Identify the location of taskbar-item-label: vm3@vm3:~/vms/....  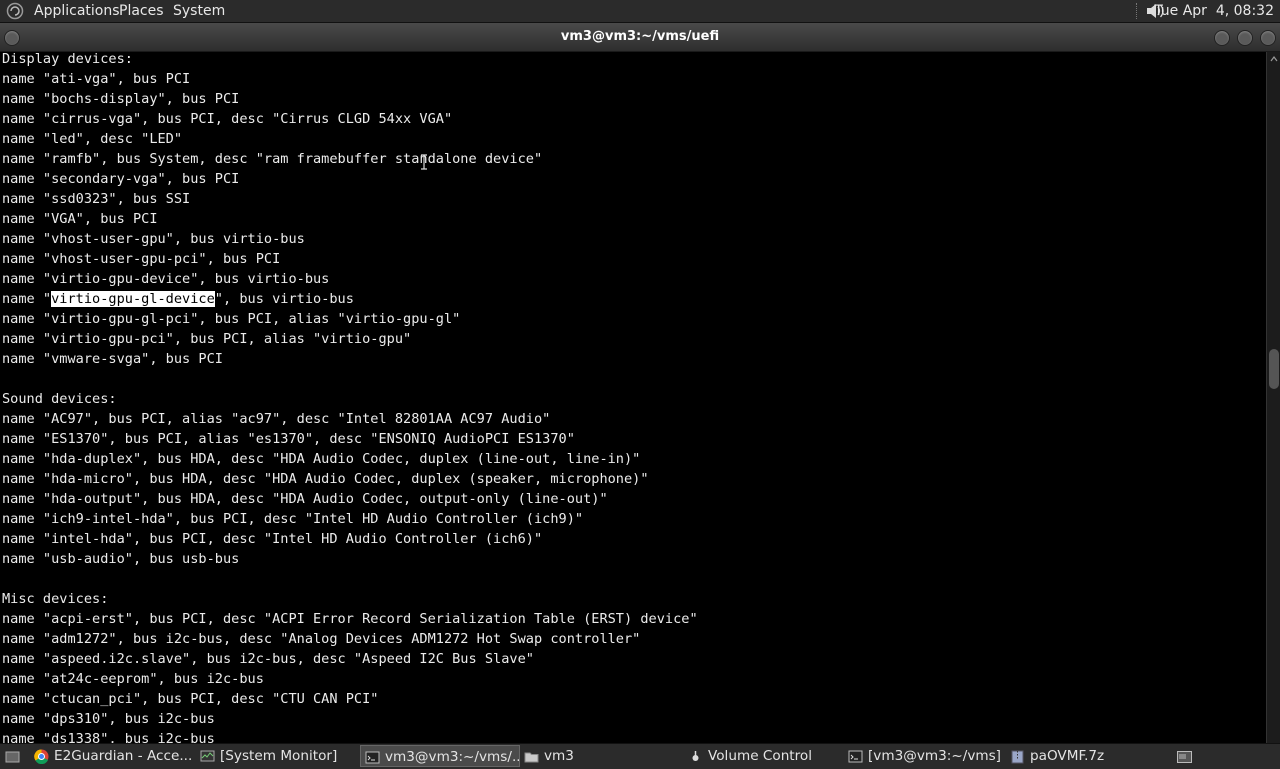
(452, 757).